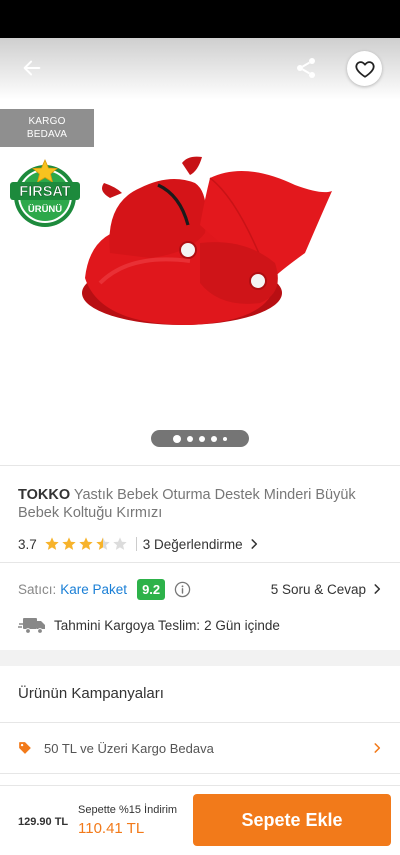  I want to click on rating-stars, so click(86, 544).